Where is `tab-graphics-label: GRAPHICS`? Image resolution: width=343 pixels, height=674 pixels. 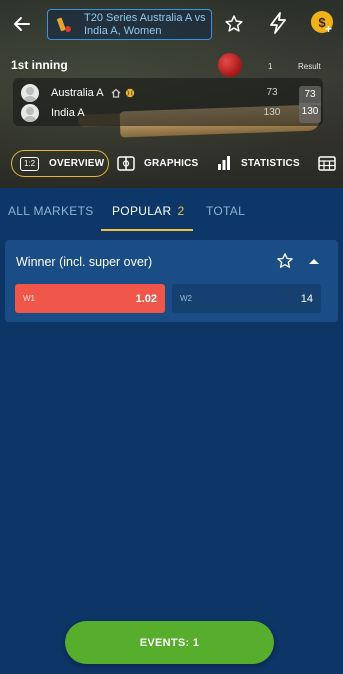 tab-graphics-label: GRAPHICS is located at coordinates (171, 163).